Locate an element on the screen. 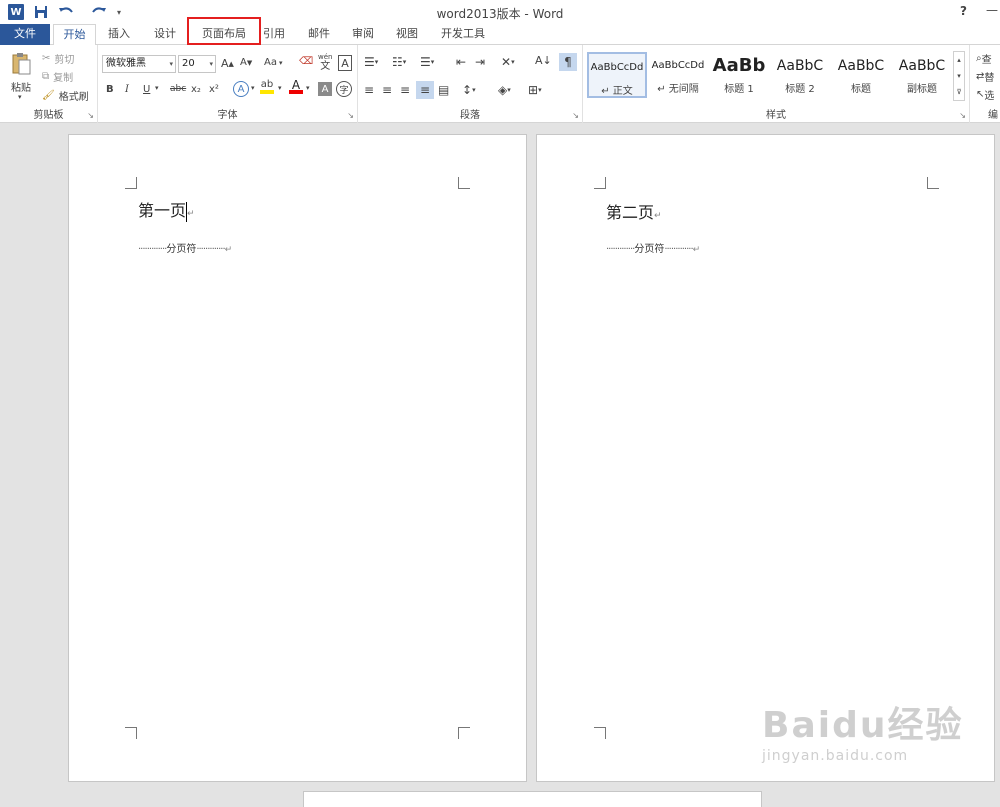 The width and height of the screenshot is (1000, 807). tab-developer: 开发工具 is located at coordinates (463, 34).